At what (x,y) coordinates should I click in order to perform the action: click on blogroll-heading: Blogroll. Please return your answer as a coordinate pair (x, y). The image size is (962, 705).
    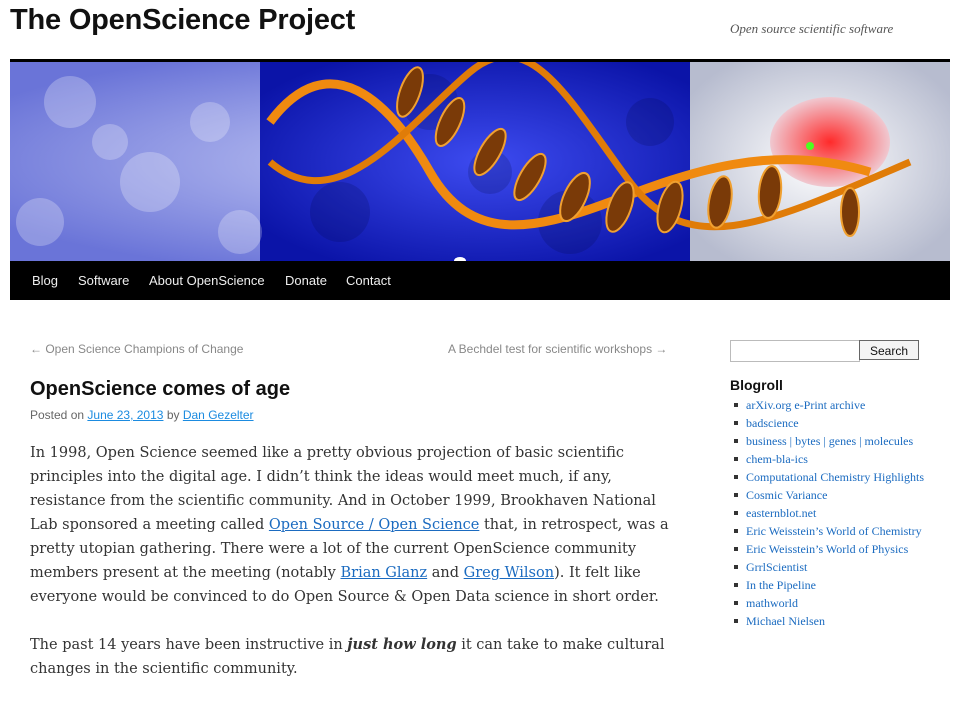
    Looking at the image, I should click on (756, 385).